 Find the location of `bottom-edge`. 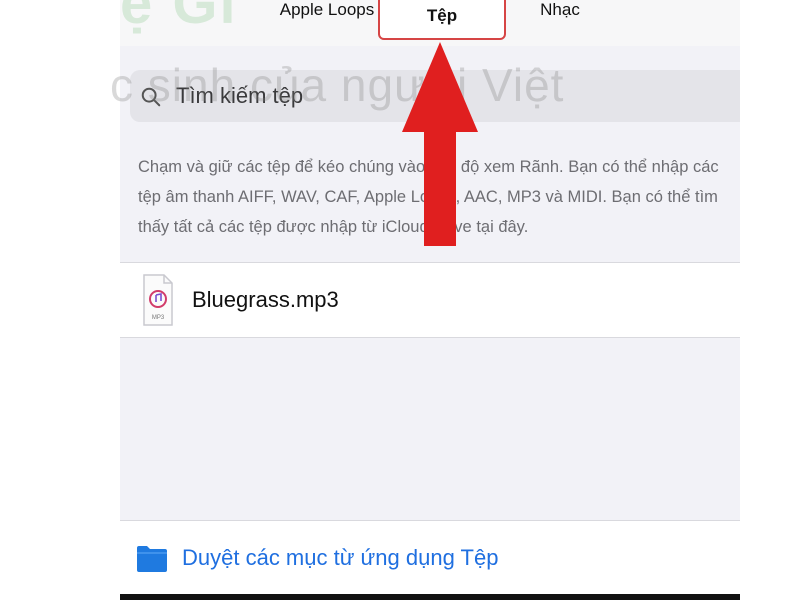

bottom-edge is located at coordinates (430, 597).